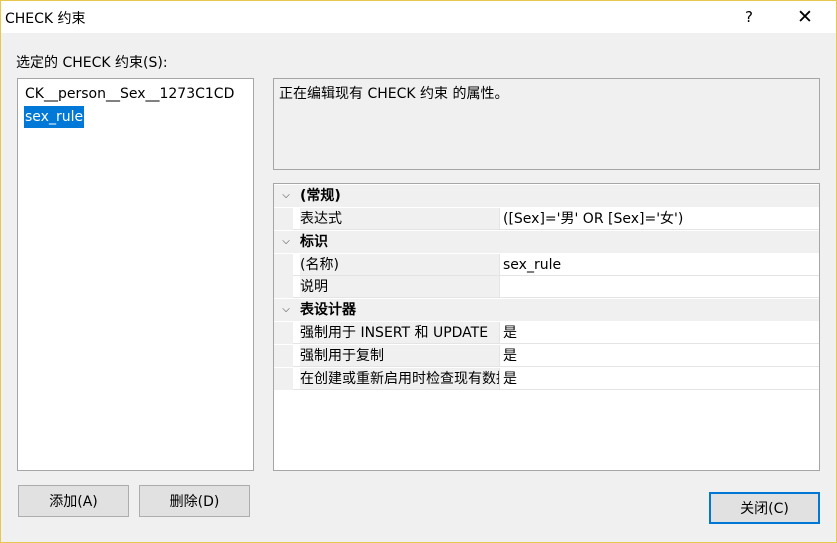  Describe the element at coordinates (92, 63) in the screenshot. I see `constraint-list-label: 选定的 CHECK 约束(S):` at that location.